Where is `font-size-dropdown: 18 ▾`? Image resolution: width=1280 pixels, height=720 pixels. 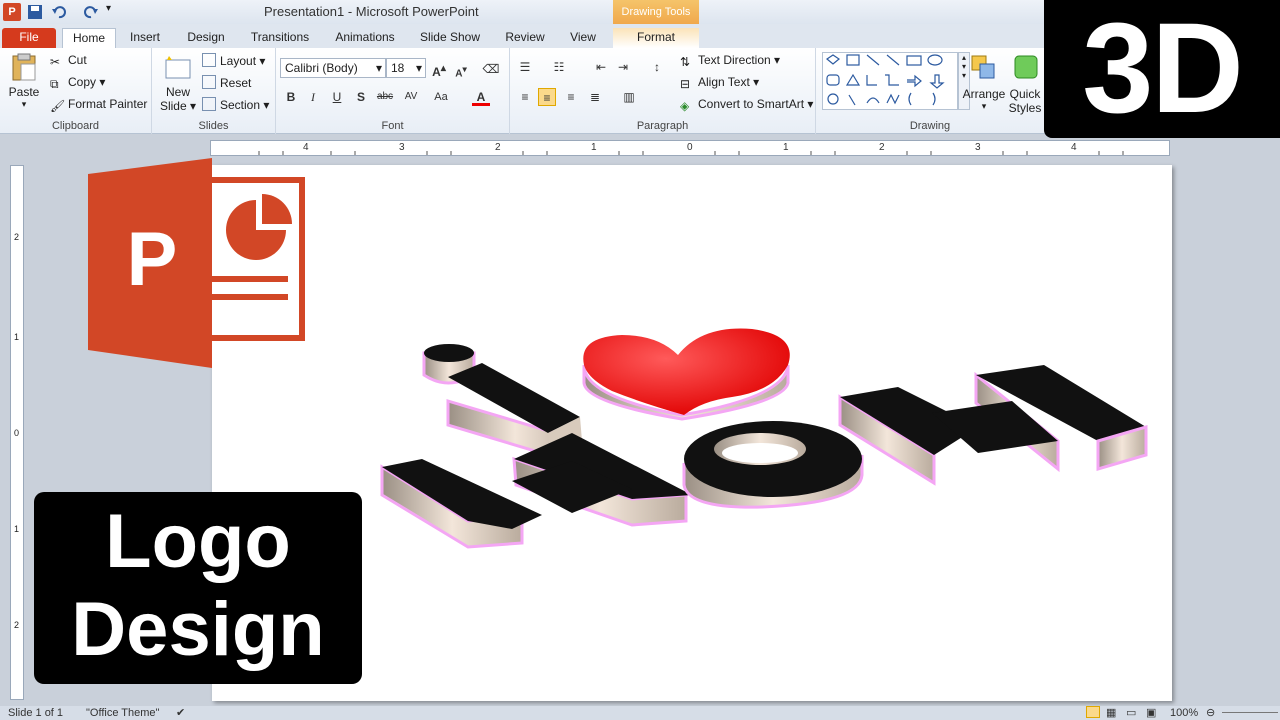
font-size-dropdown: 18 ▾ is located at coordinates (406, 68).